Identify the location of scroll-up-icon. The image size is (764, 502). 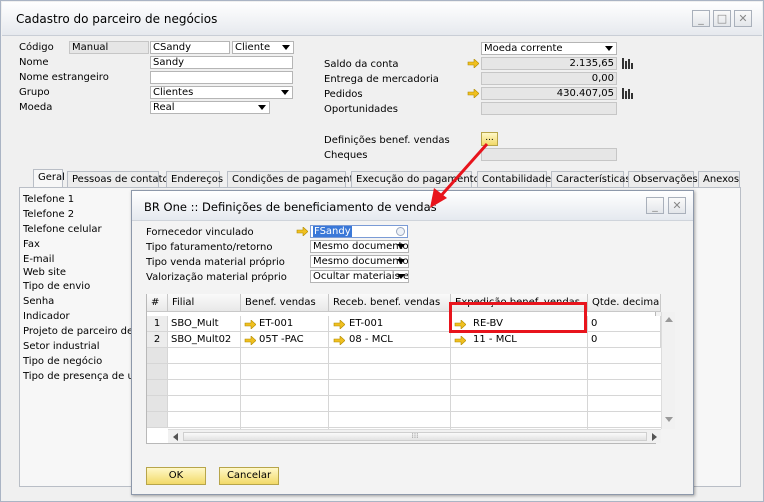
(669, 319).